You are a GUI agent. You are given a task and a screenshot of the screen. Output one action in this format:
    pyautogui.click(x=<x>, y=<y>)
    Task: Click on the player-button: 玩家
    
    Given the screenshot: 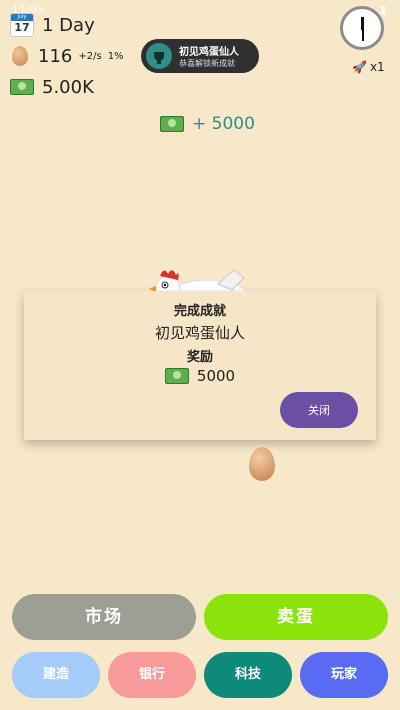 What is the action you would take?
    pyautogui.click(x=344, y=675)
    